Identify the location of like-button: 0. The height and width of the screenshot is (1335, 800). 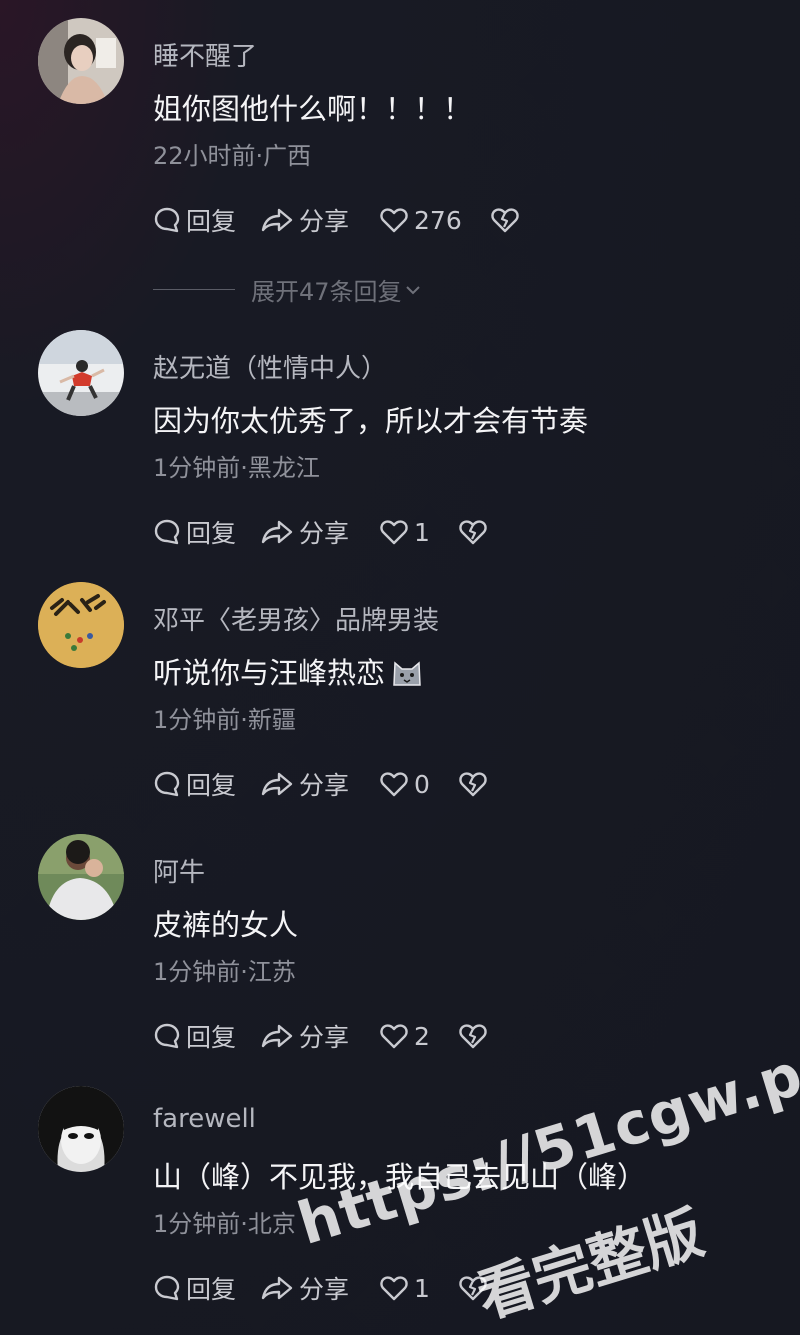
(404, 784).